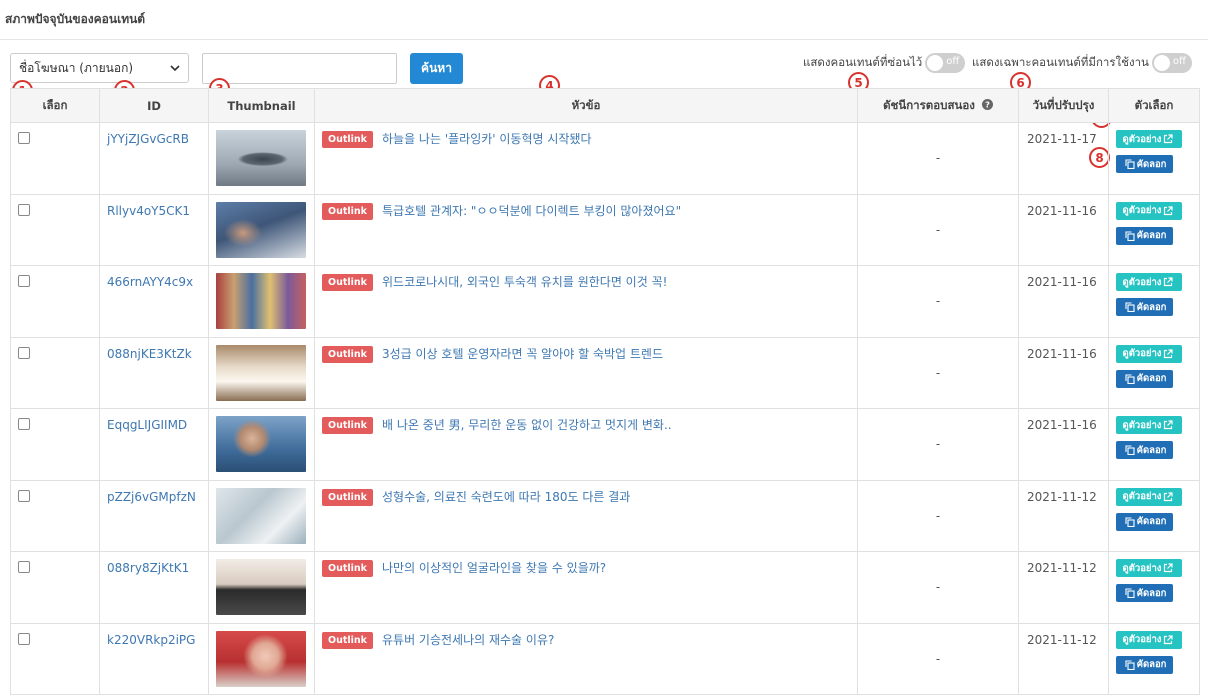 Image resolution: width=1208 pixels, height=697 pixels. I want to click on toggle-state: off, so click(1179, 61).